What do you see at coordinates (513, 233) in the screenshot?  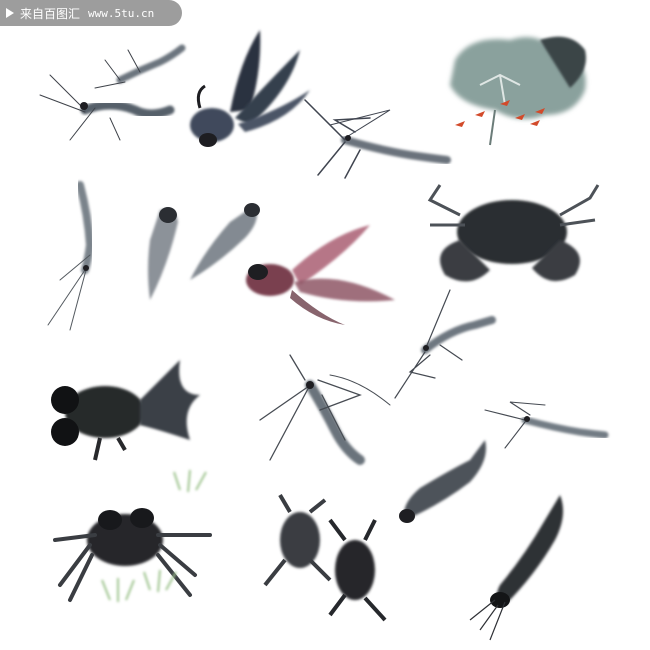 I see `crab-ink-painting` at bounding box center [513, 233].